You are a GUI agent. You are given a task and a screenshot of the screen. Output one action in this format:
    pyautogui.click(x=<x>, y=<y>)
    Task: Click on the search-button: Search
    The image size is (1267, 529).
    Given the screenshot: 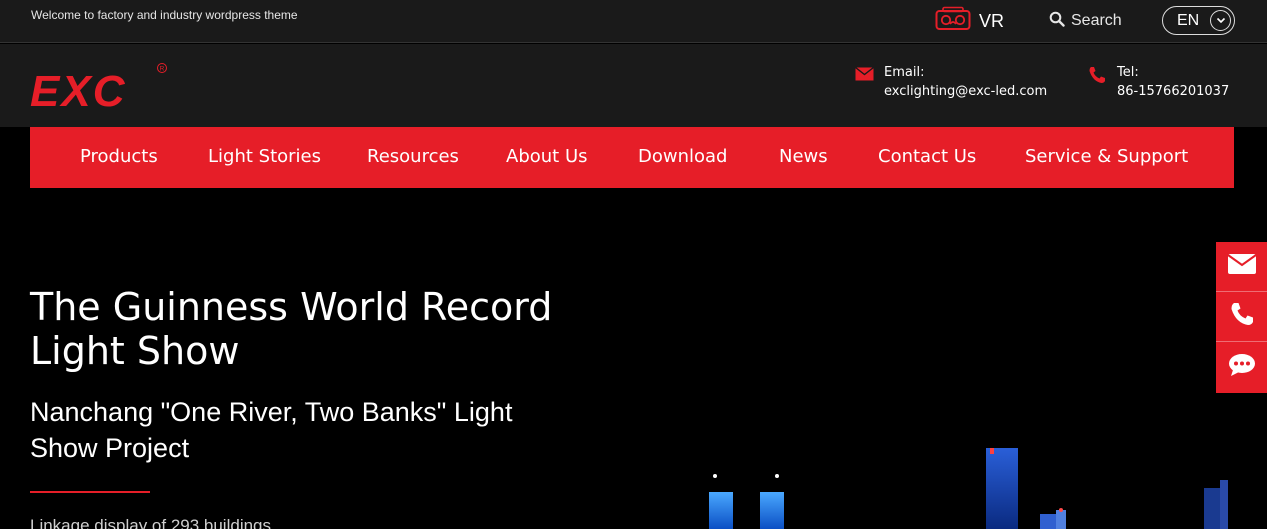 What is the action you would take?
    pyautogui.click(x=1085, y=21)
    